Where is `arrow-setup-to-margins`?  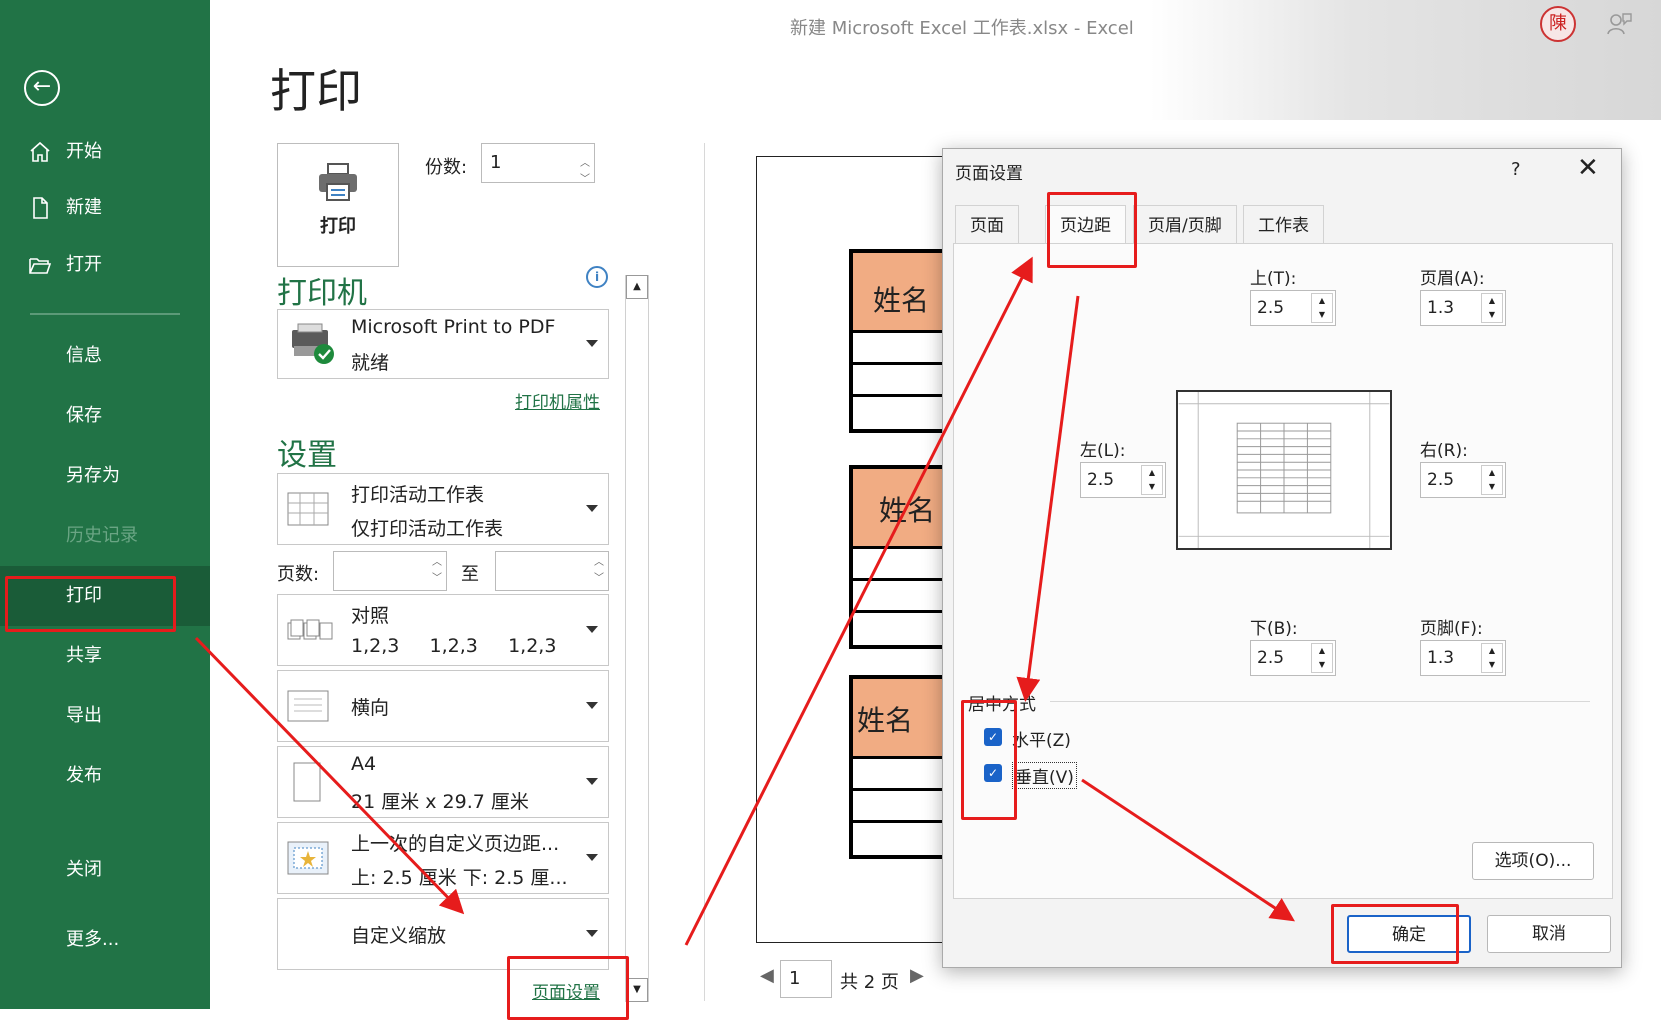
arrow-setup-to-margins is located at coordinates (858, 601).